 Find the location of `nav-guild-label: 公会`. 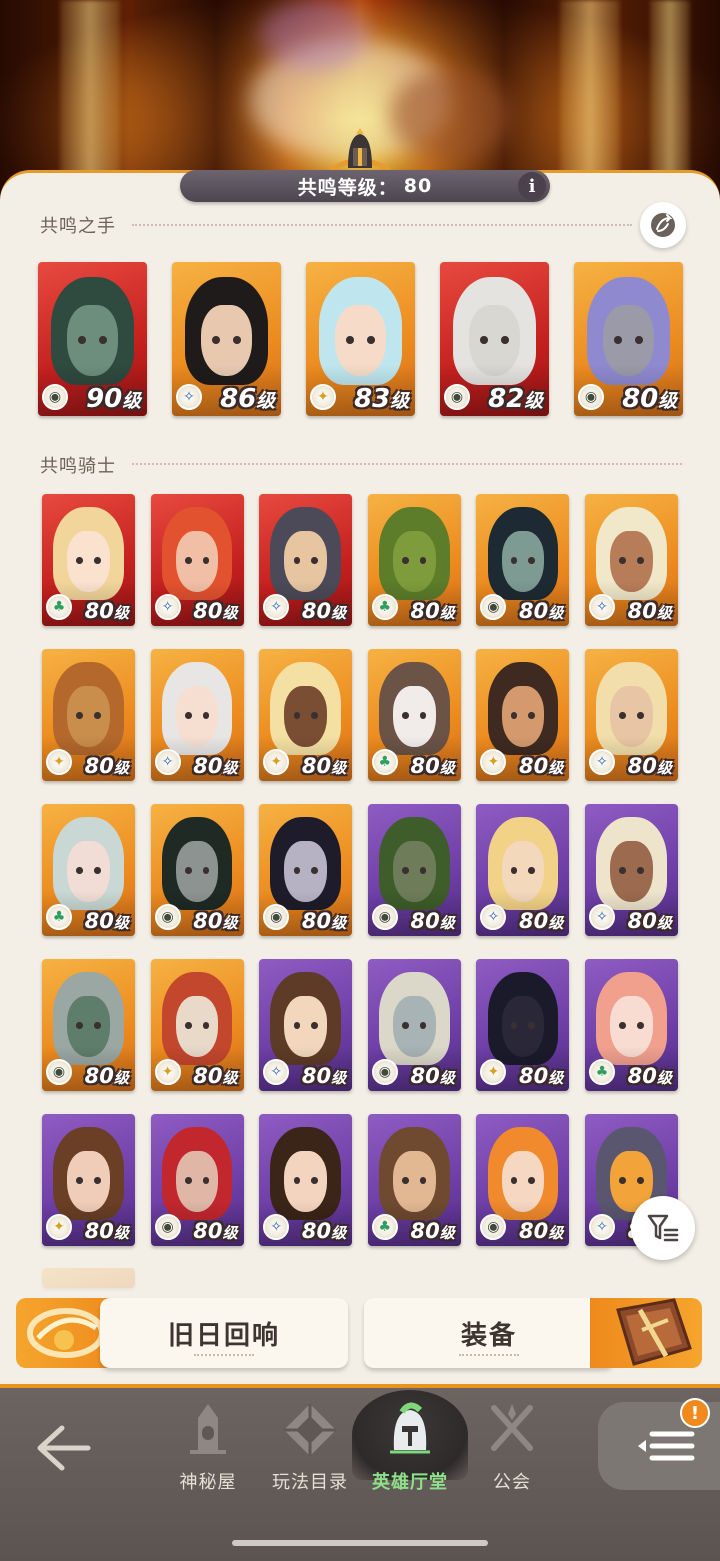

nav-guild-label: 公会 is located at coordinates (512, 1482).